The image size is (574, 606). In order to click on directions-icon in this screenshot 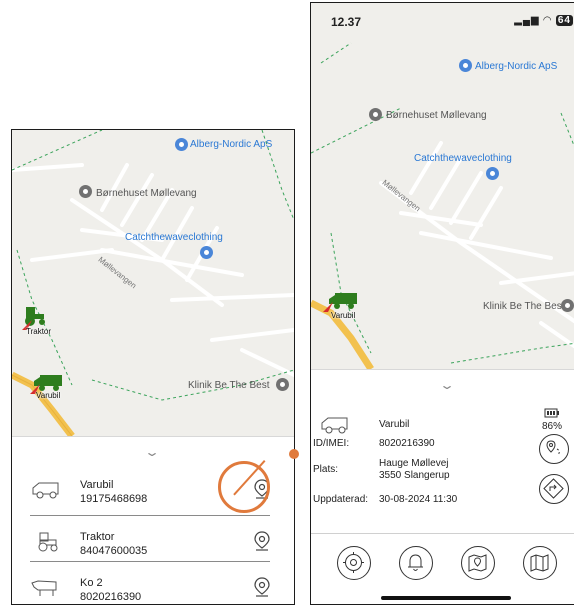, I will do `click(553, 488)`.